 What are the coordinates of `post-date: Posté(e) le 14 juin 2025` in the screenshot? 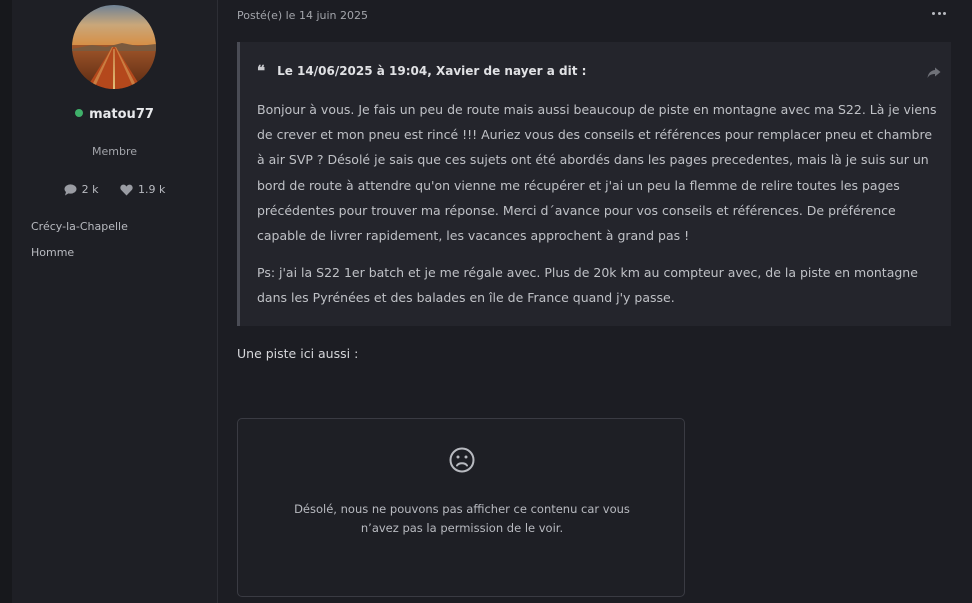 It's located at (302, 15).